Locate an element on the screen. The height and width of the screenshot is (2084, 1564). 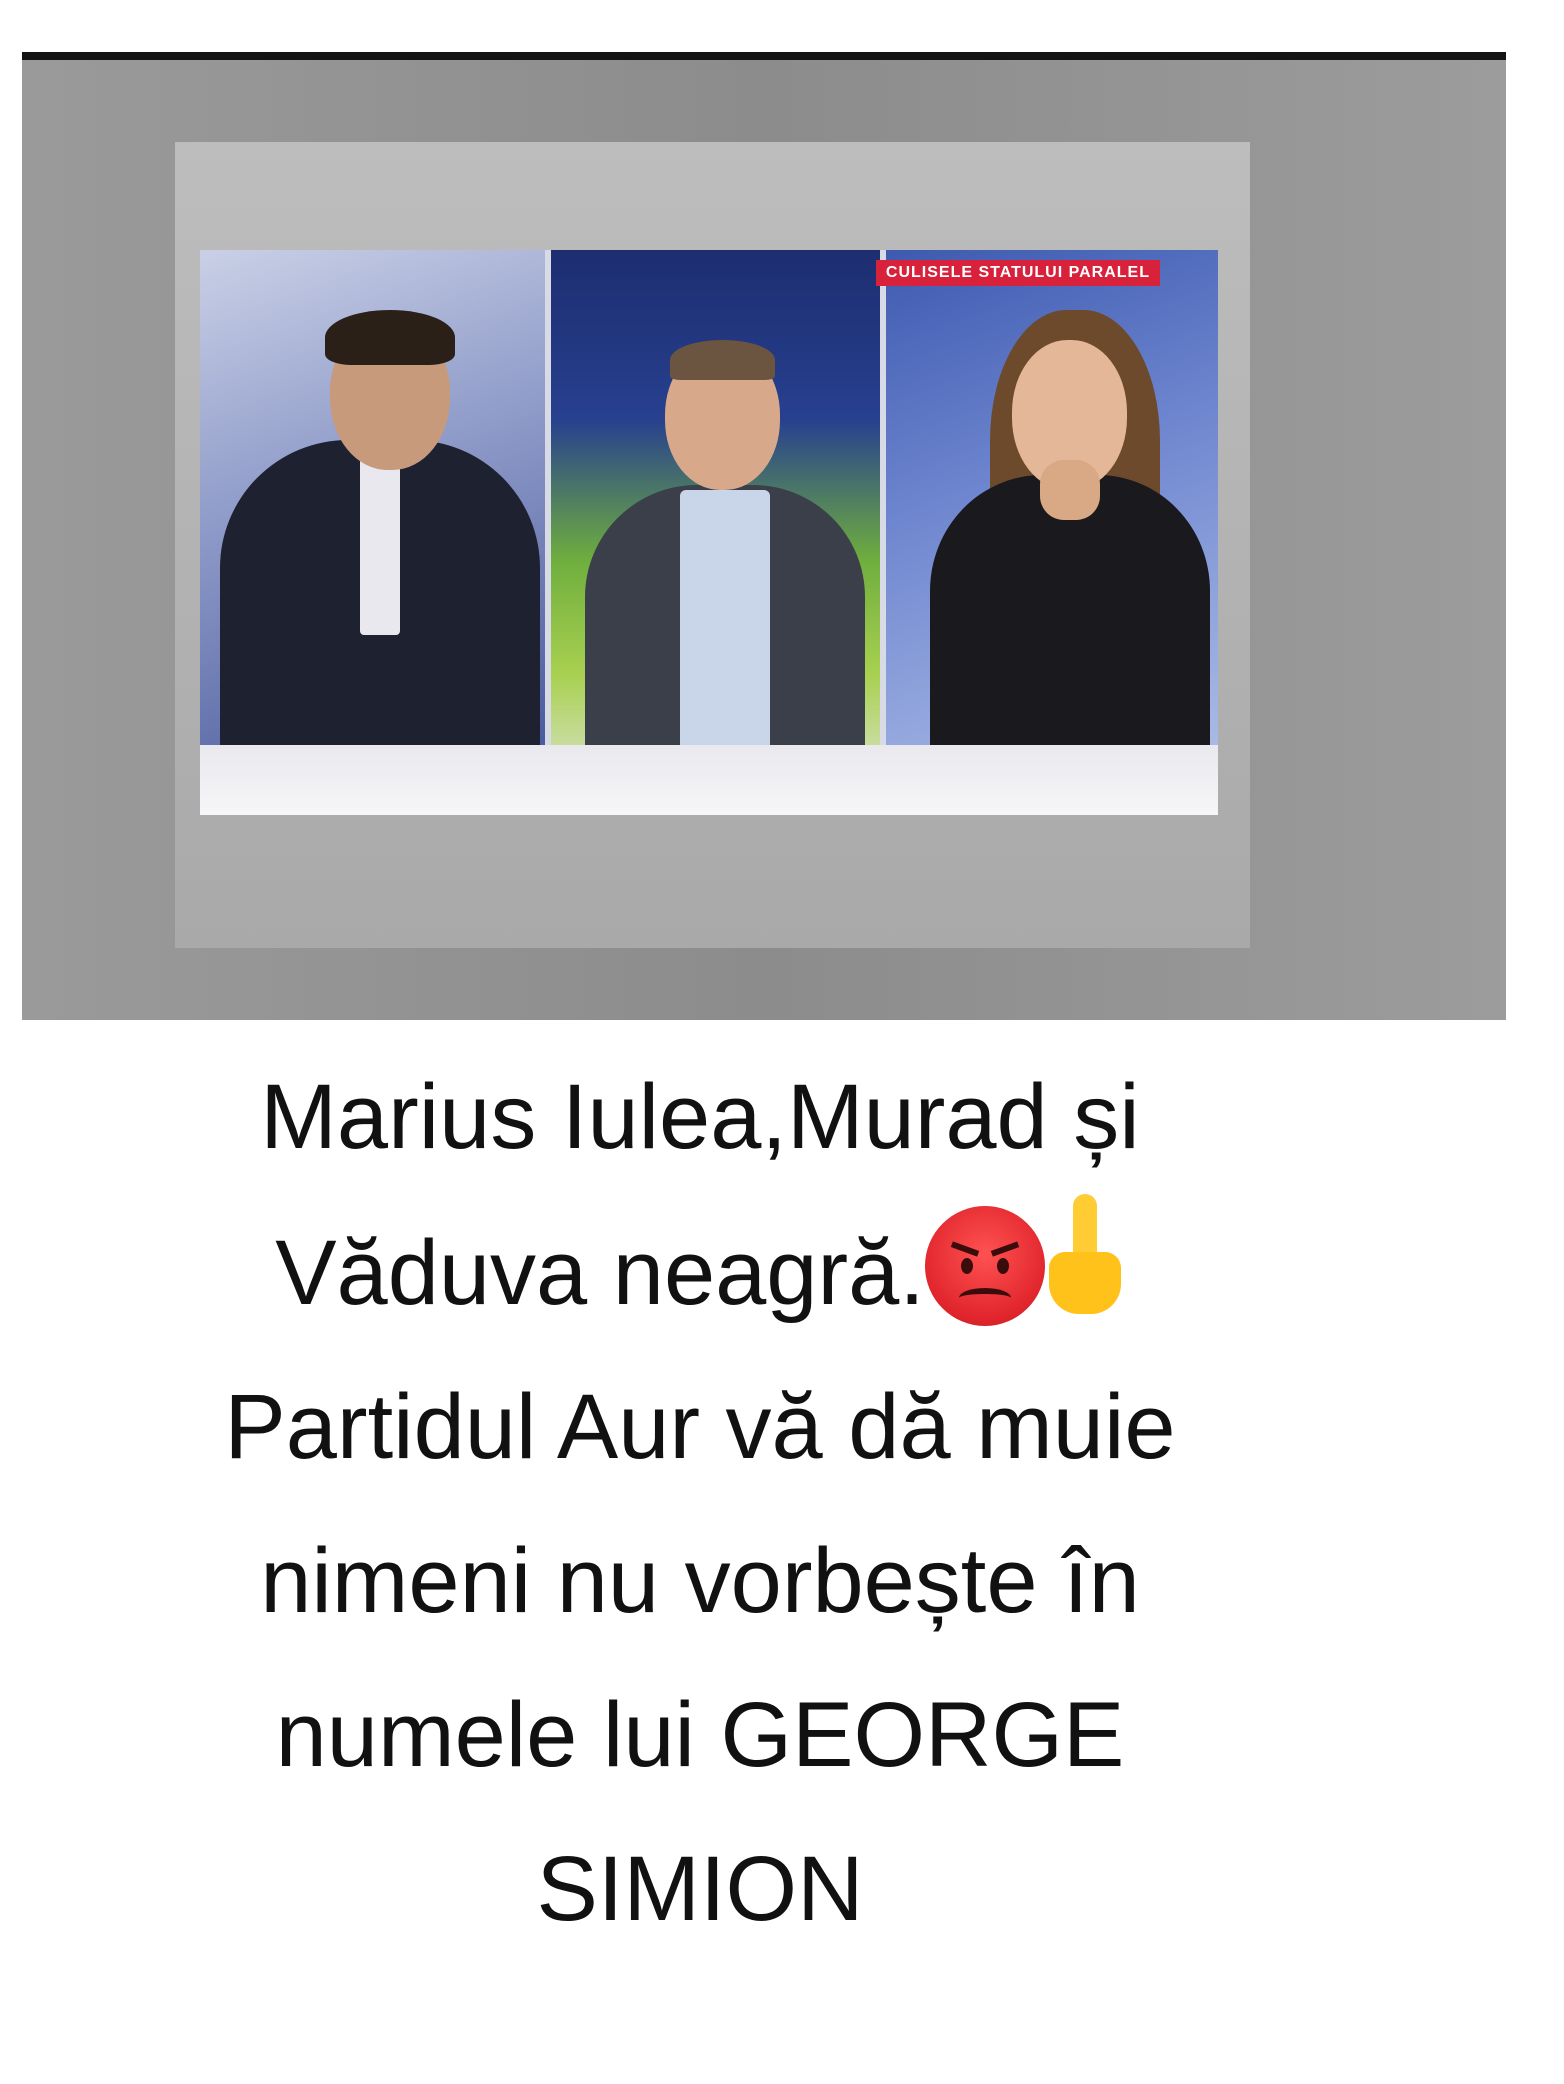
caption-line-2: Văduva neagră. is located at coordinates (700, 1272).